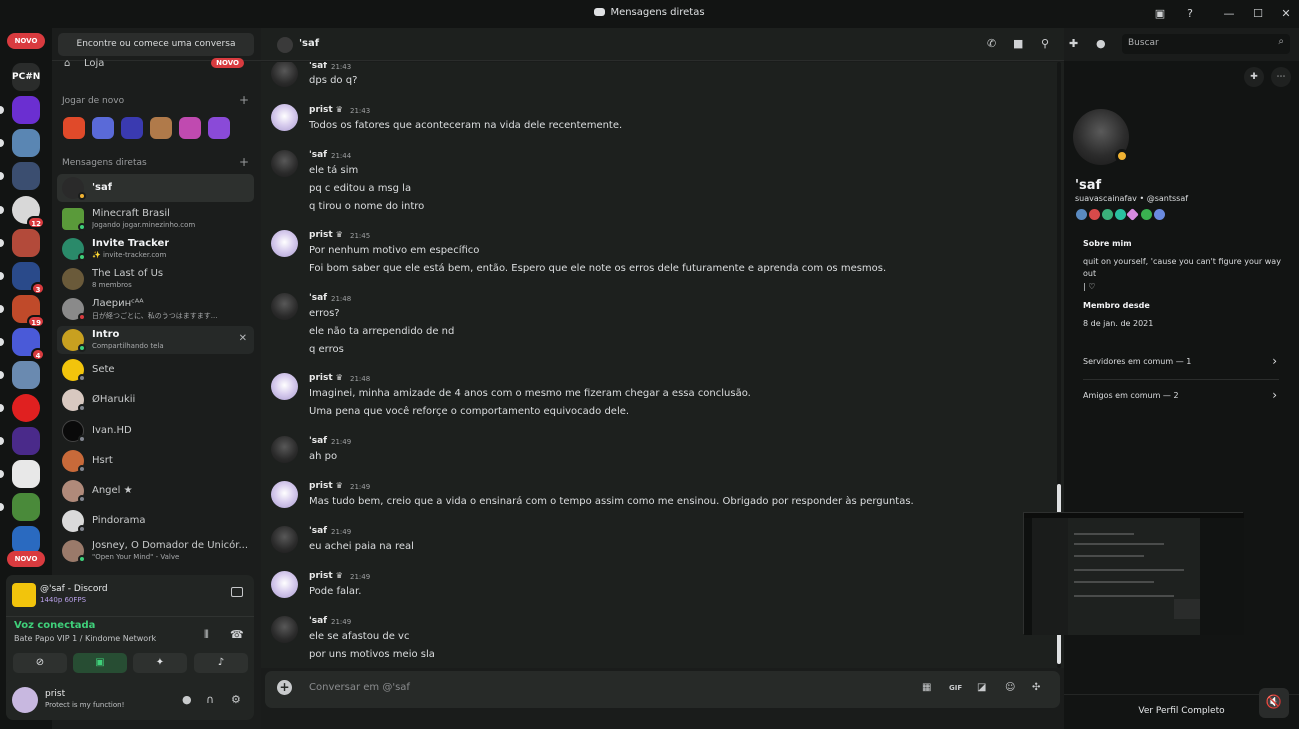 This screenshot has height=729, width=1299. Describe the element at coordinates (20, 441) in the screenshot. I see `server-violet` at that location.